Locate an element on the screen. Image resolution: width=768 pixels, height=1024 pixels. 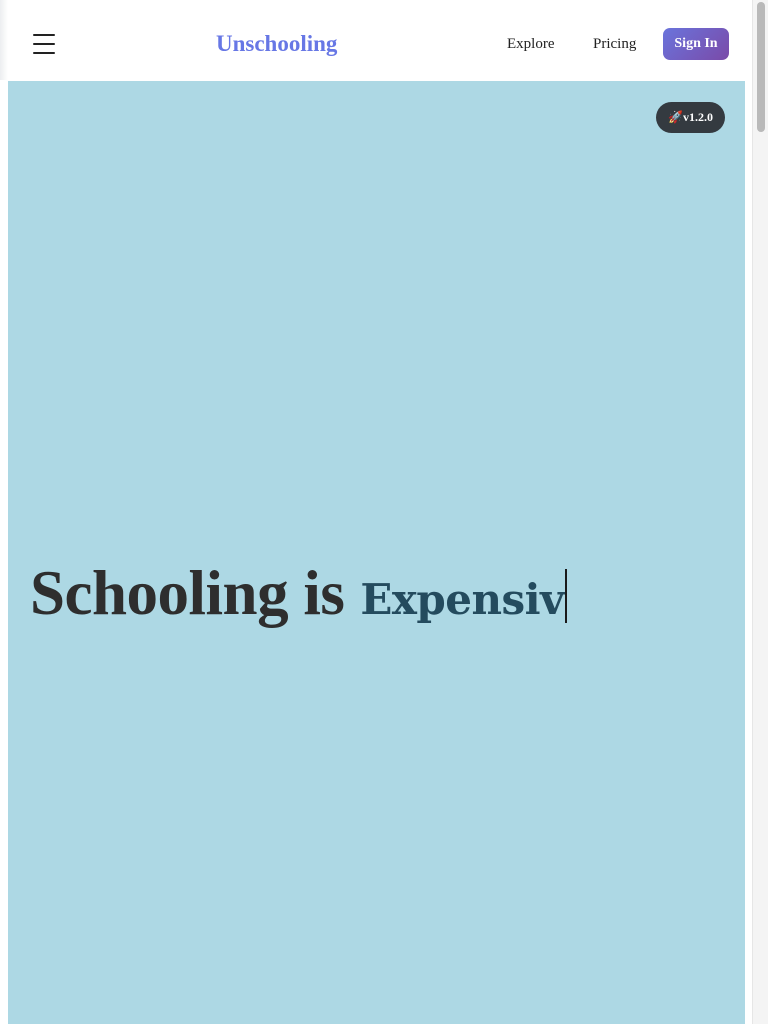
headline-typed-text: Expensiv is located at coordinates (464, 600).